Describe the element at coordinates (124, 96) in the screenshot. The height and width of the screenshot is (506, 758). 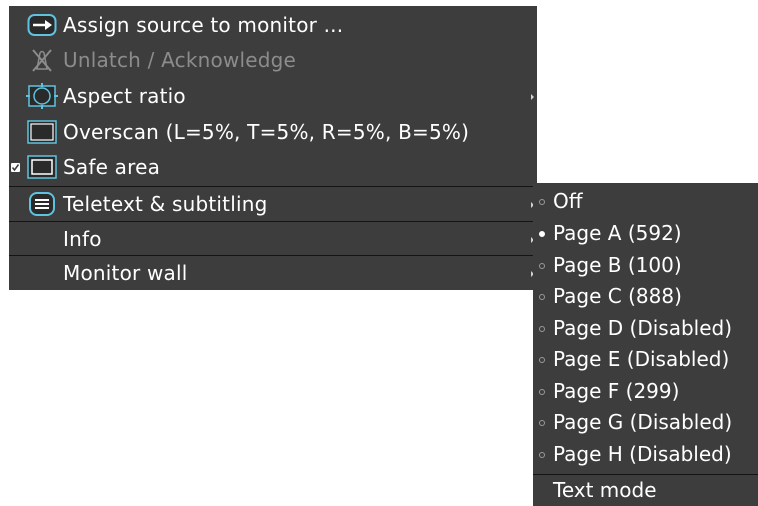
I see `menu-item-label: Aspect ratio` at that location.